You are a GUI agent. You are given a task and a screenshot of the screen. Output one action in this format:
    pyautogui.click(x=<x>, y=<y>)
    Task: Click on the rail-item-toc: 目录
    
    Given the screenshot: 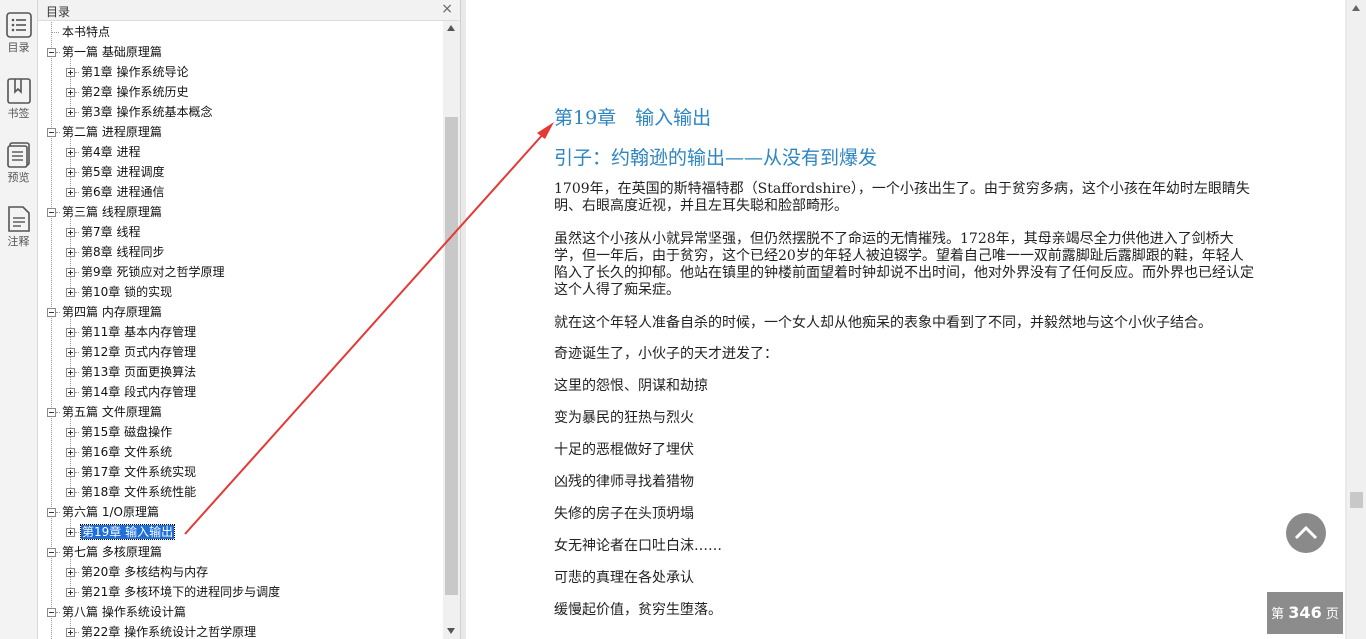 What is the action you would take?
    pyautogui.click(x=18, y=30)
    